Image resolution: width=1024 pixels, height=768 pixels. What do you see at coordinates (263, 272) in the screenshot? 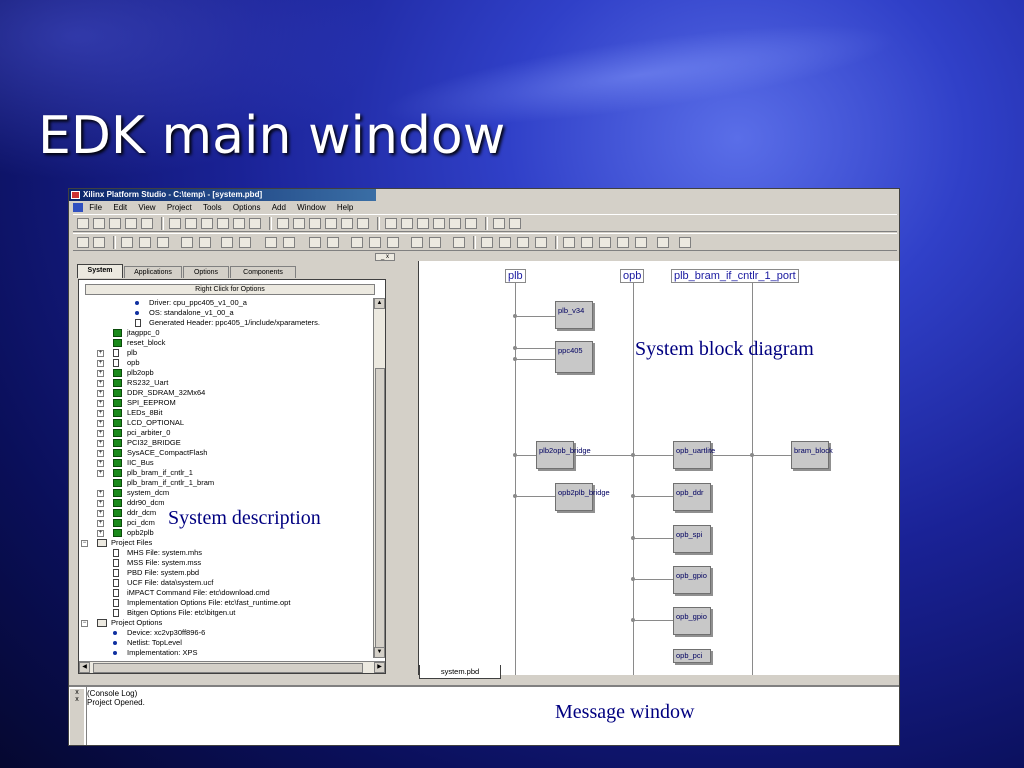
I see `tab-components: Components` at bounding box center [263, 272].